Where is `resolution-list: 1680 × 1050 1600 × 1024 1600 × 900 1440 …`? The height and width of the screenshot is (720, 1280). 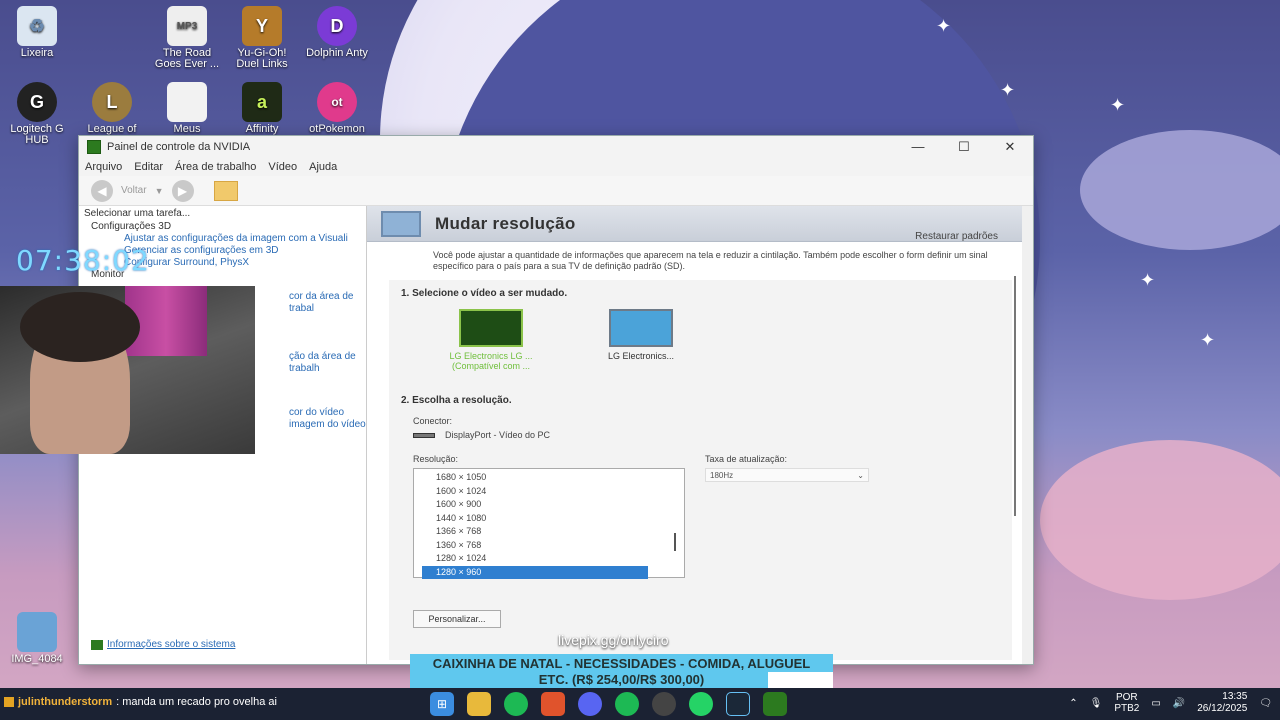
resolution-list: 1680 × 1050 1600 × 1024 1600 × 900 1440 … is located at coordinates (549, 523).